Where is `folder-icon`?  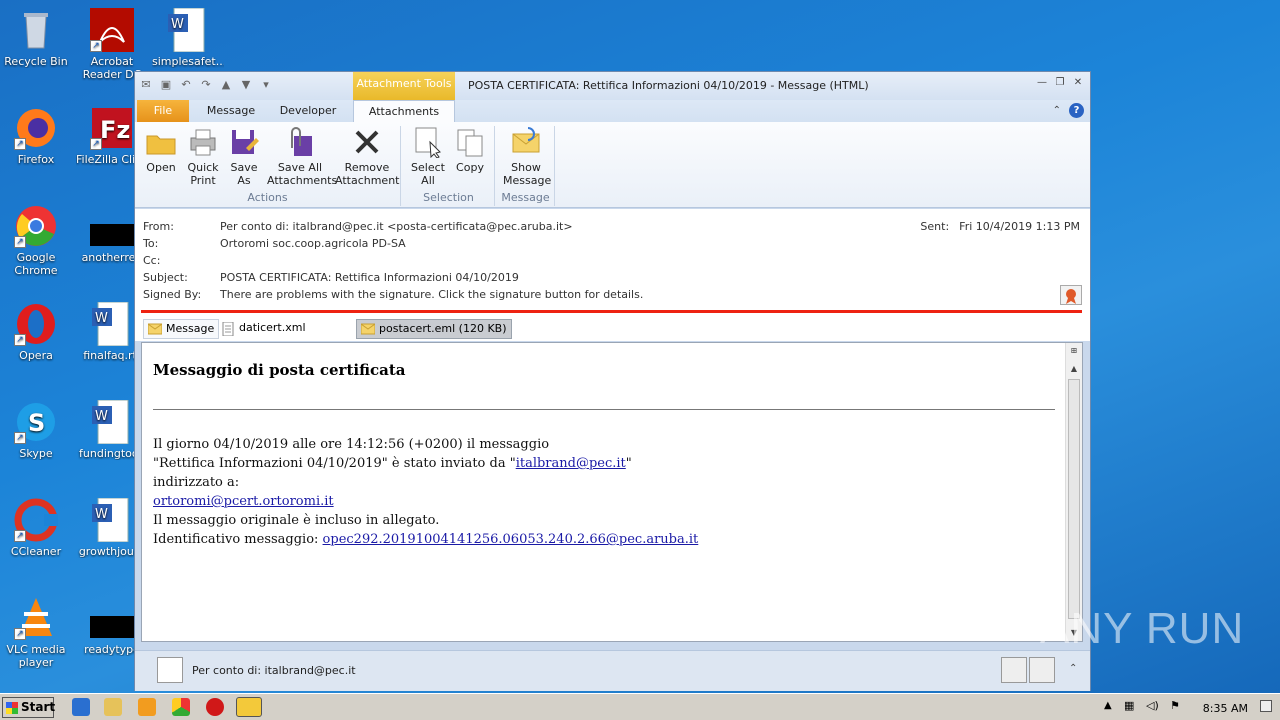
folder-icon is located at coordinates (161, 142).